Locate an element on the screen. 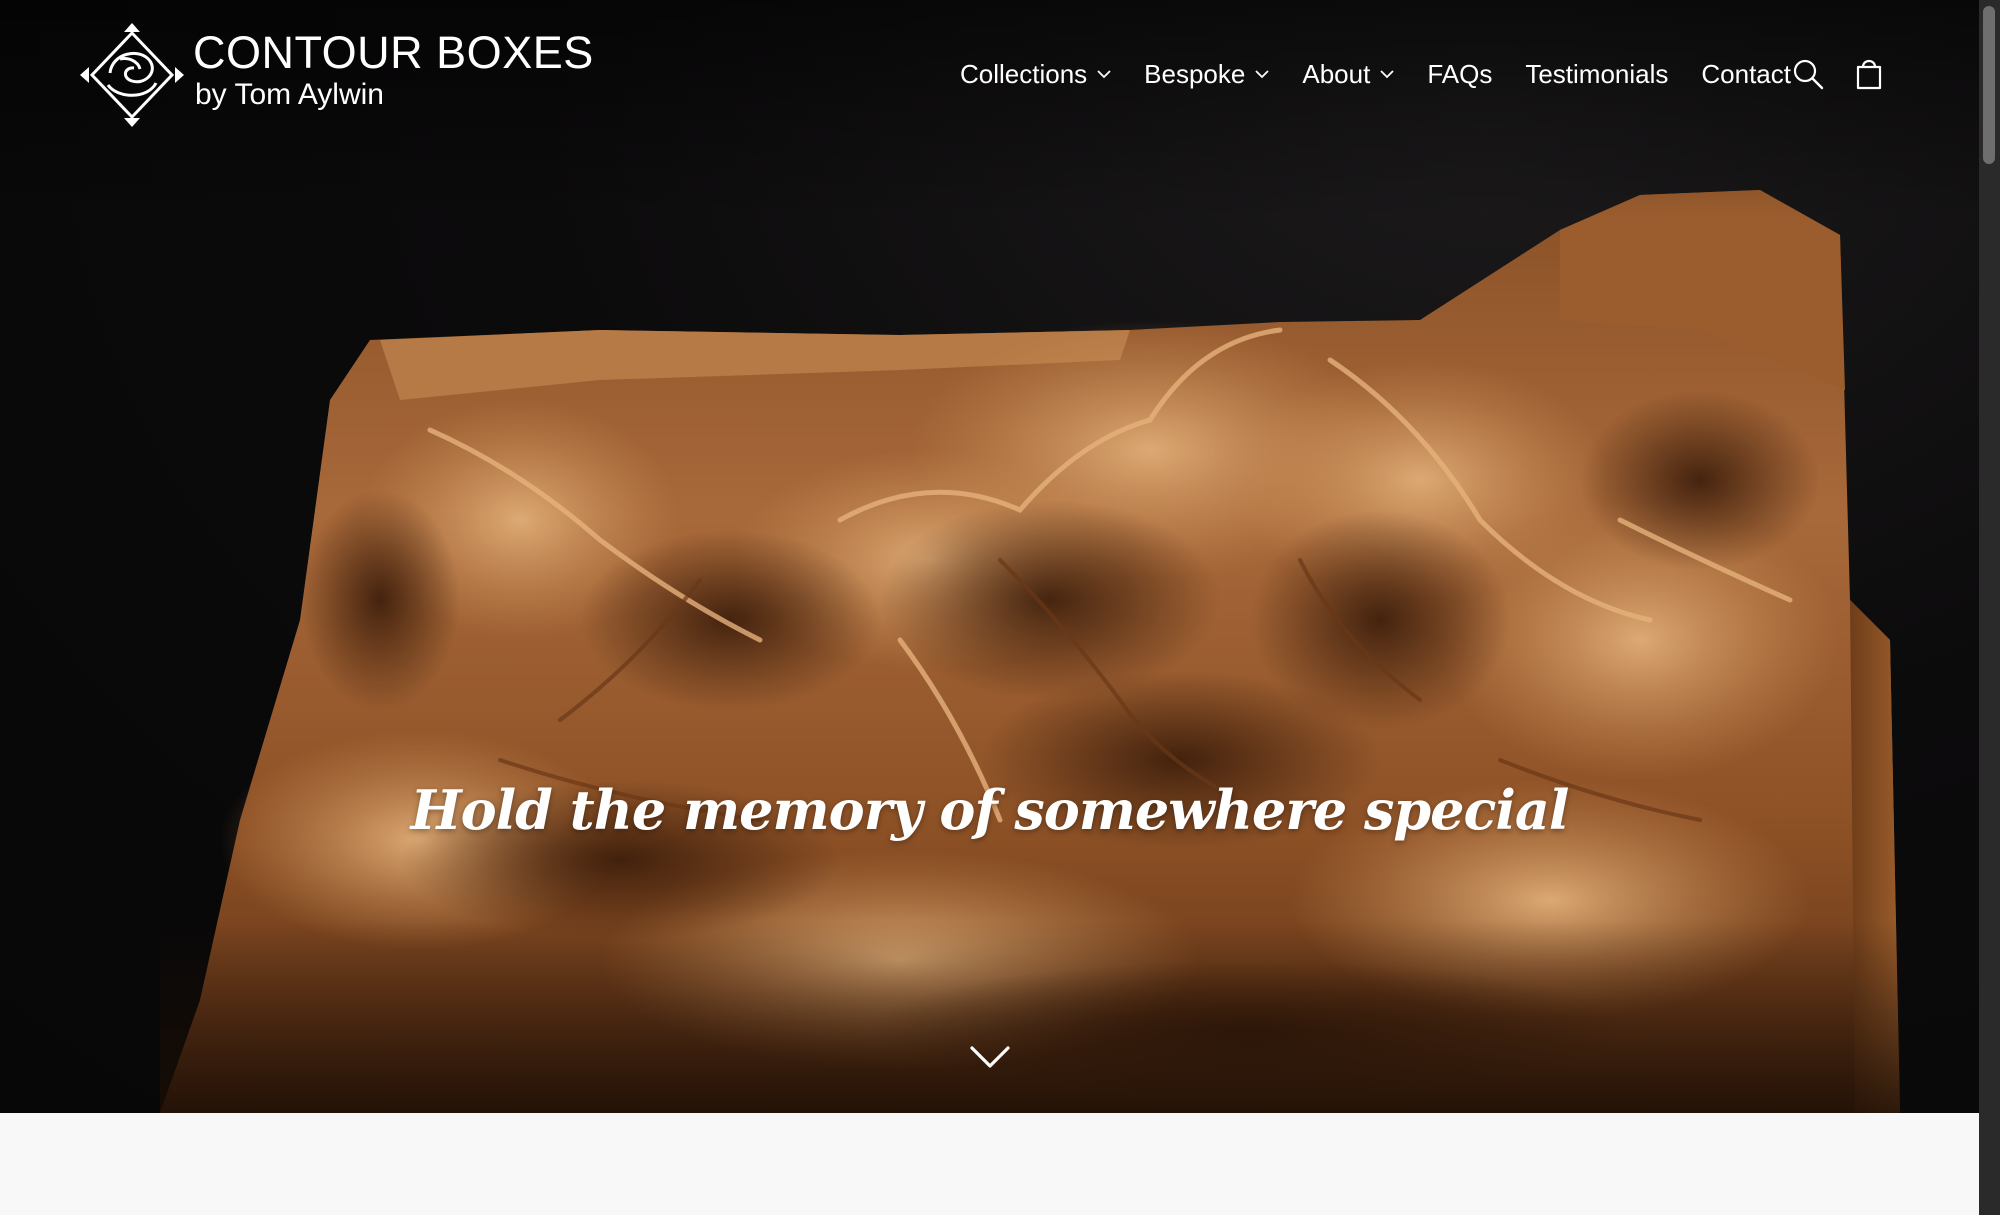  nav-item-label: Contact is located at coordinates (1746, 73).